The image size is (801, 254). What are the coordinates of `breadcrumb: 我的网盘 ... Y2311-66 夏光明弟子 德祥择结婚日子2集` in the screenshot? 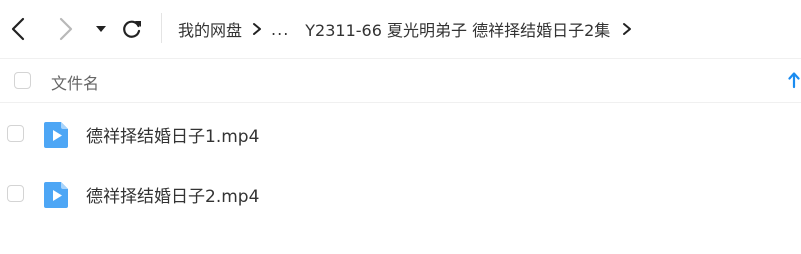 It's located at (409, 29).